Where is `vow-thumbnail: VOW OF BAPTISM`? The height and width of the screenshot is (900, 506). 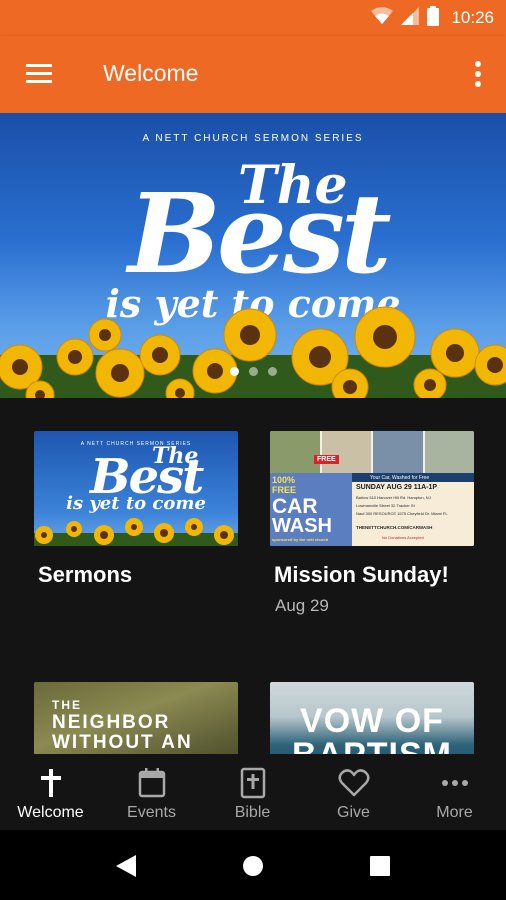 vow-thumbnail: VOW OF BAPTISM is located at coordinates (372, 718).